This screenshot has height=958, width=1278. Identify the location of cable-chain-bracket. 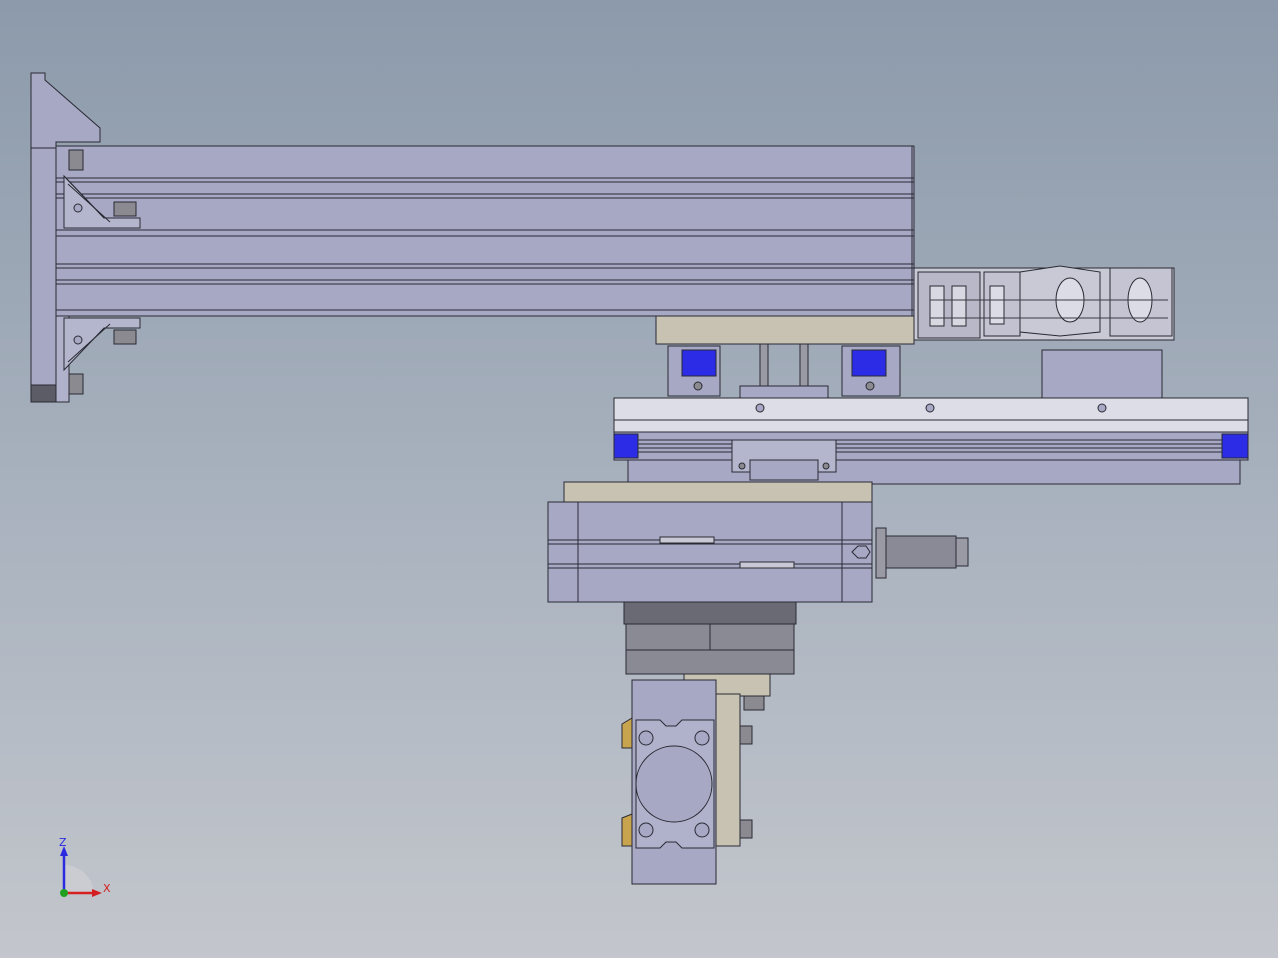
(1102, 375).